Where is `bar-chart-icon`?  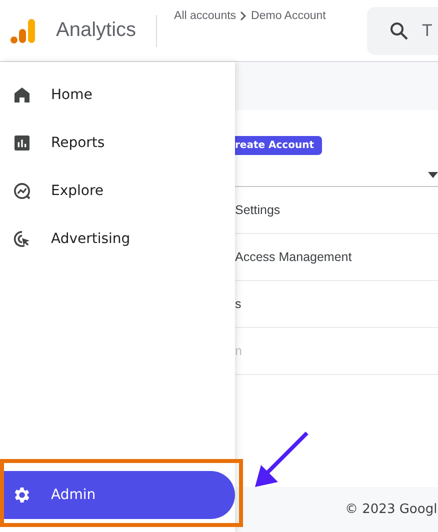
bar-chart-icon is located at coordinates (22, 143).